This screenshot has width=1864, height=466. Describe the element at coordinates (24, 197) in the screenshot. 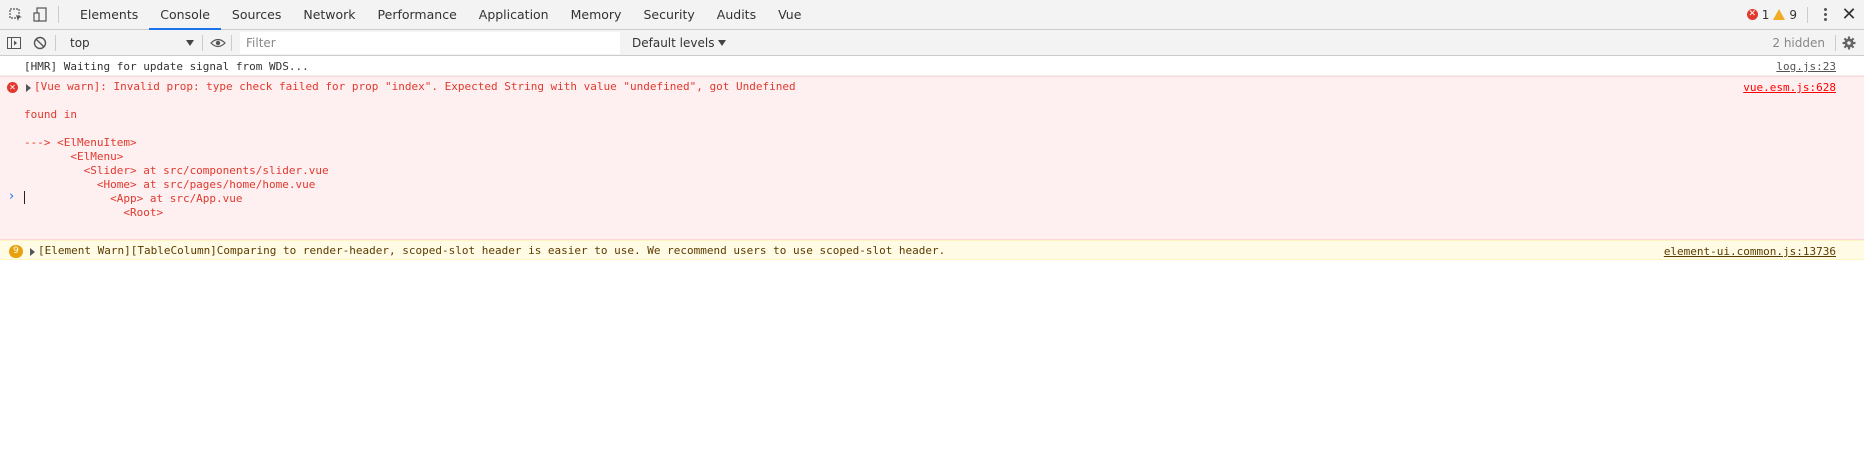

I see `text-caret` at that location.